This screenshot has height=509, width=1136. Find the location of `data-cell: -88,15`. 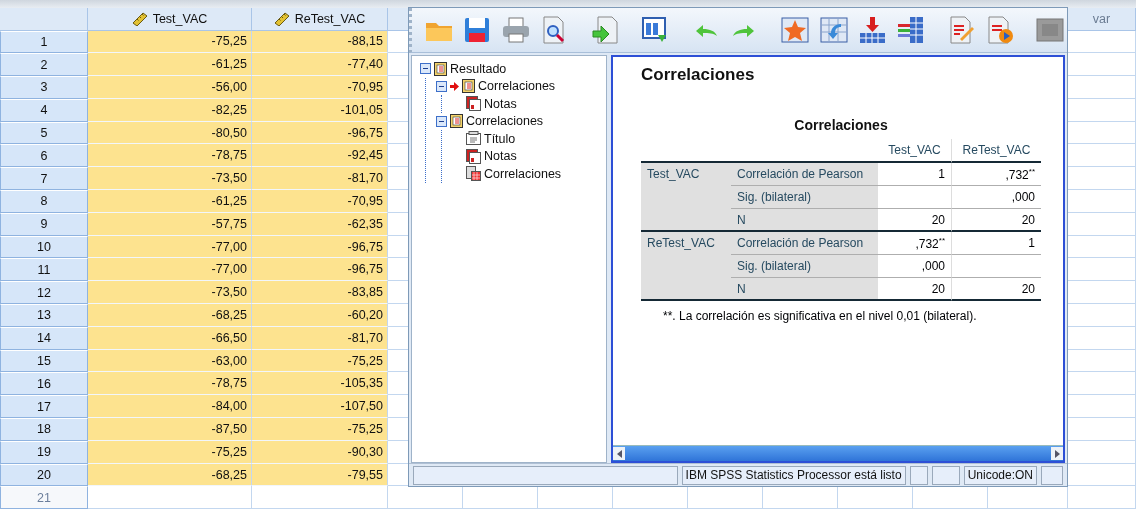

data-cell: -88,15 is located at coordinates (320, 42).